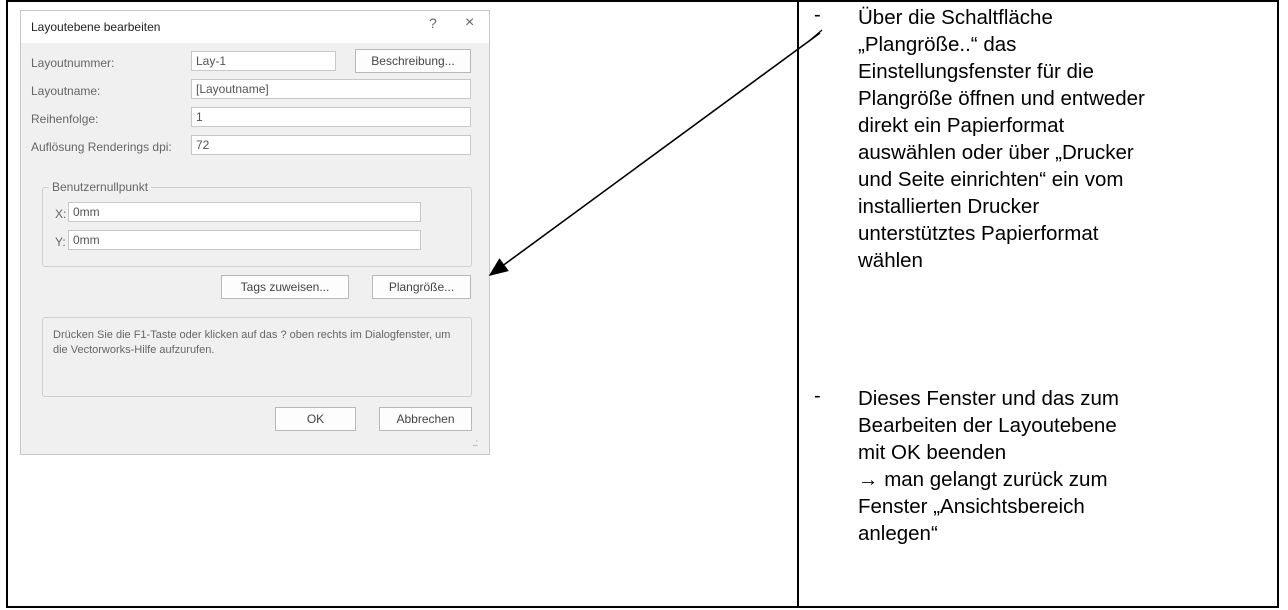 Image resolution: width=1288 pixels, height=610 pixels. What do you see at coordinates (961, 125) in the screenshot?
I see `instruction-line: direkt ein Papierformat` at bounding box center [961, 125].